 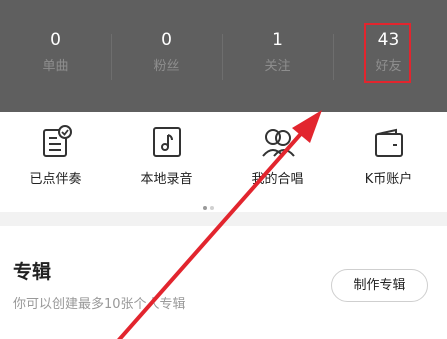 I want to click on stat-following-count: 1, so click(x=277, y=40).